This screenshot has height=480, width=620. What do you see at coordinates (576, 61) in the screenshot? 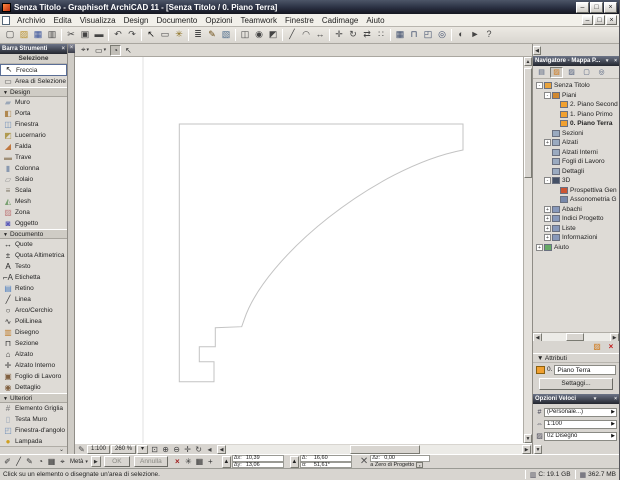
I see `navigator-header: Navigatore - Mappa P... ▾ ×` at bounding box center [576, 61].